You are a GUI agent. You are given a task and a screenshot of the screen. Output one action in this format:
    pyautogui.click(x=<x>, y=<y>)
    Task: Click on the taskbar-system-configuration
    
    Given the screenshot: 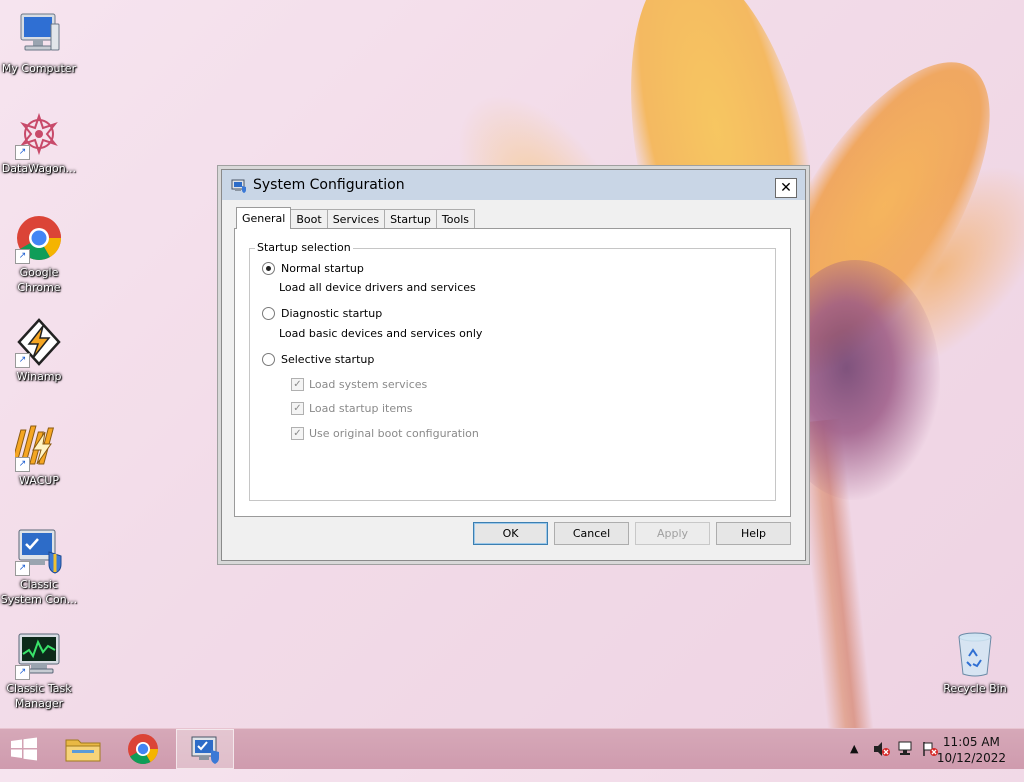 What is the action you would take?
    pyautogui.click(x=205, y=749)
    